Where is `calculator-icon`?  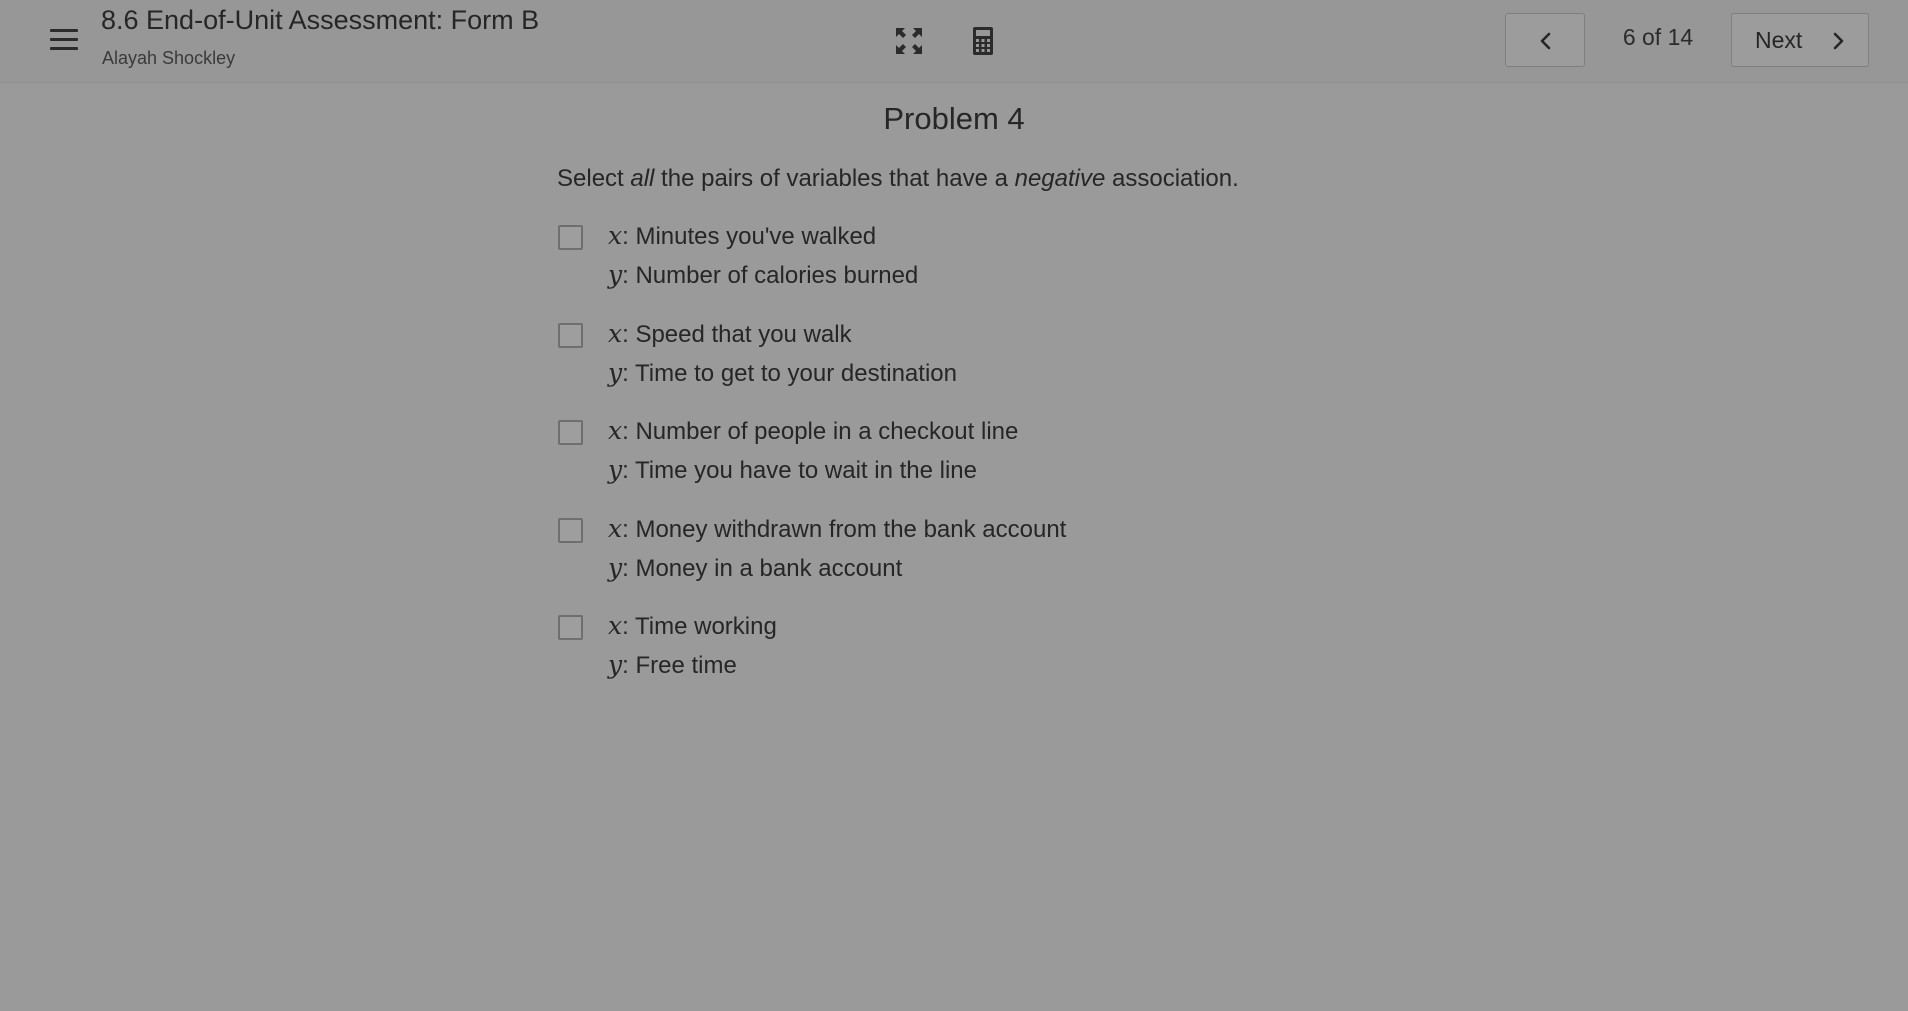 calculator-icon is located at coordinates (983, 41).